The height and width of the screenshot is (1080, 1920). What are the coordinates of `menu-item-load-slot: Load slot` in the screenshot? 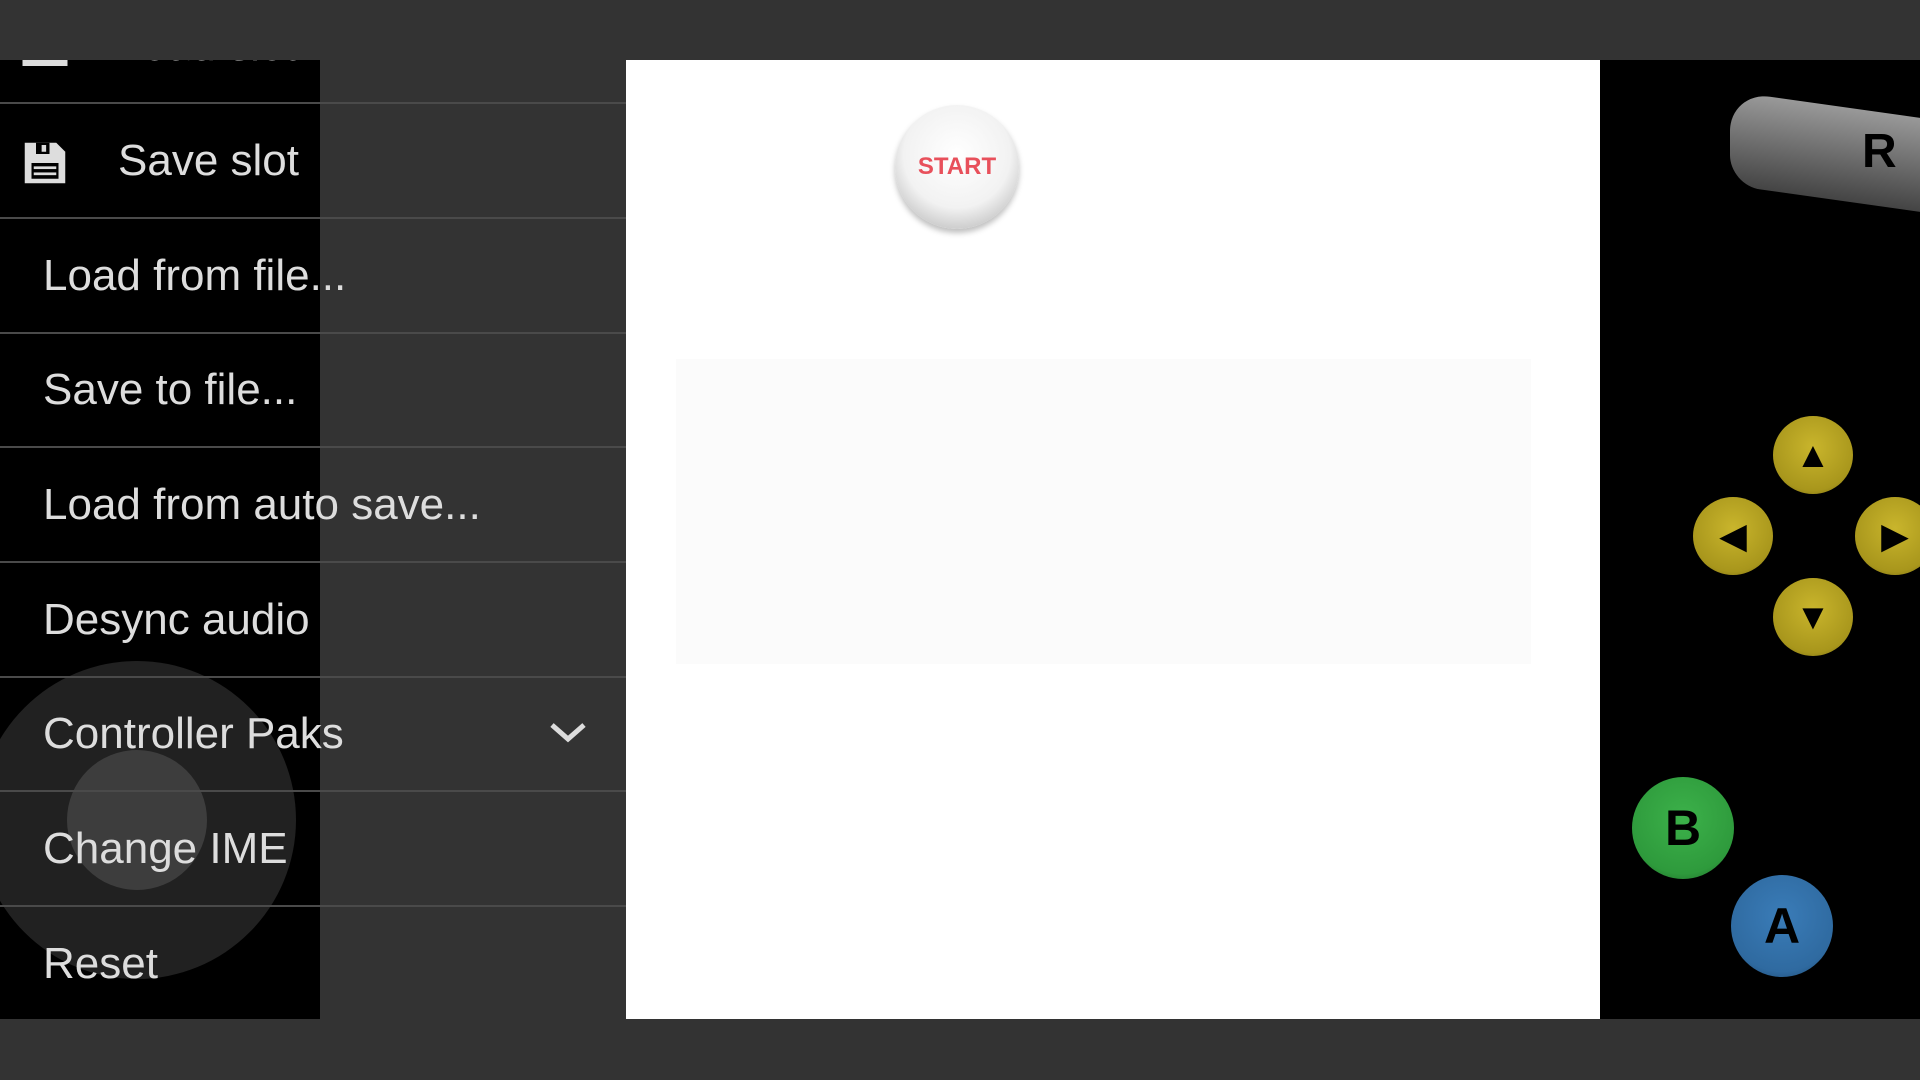 It's located at (313, 82).